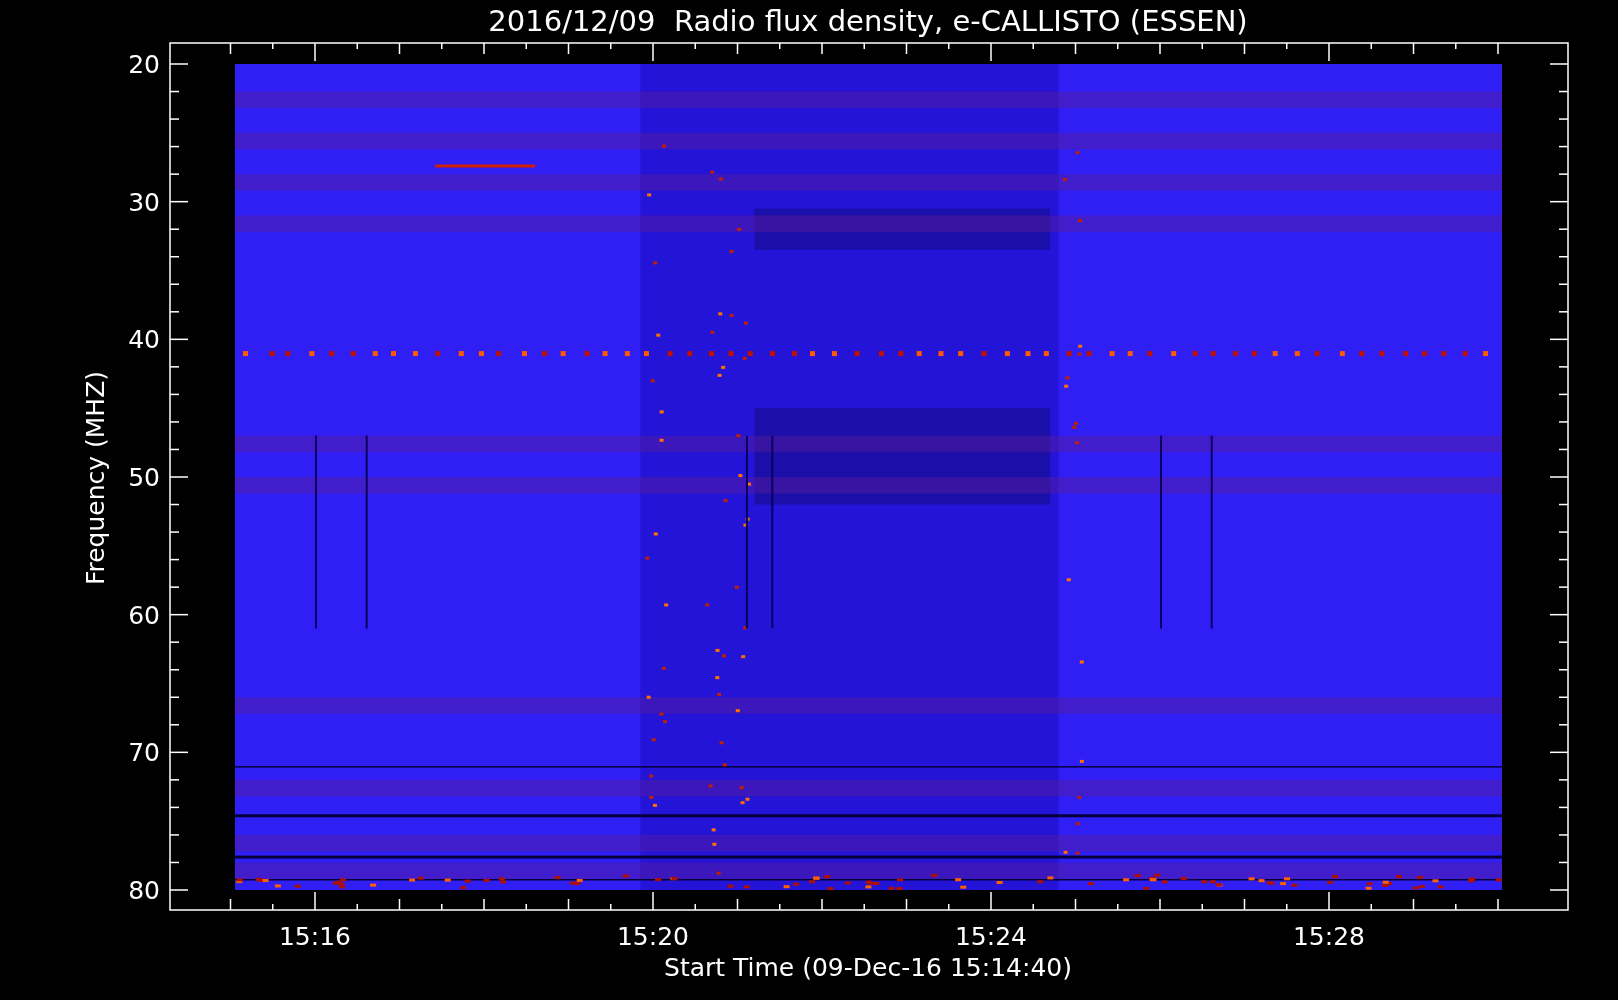 Image resolution: width=1618 pixels, height=1000 pixels. Describe the element at coordinates (868, 21) in the screenshot. I see `chart-title: 2016/12/09 Radio flux density, e-CALLISTO (ESSEN)` at that location.